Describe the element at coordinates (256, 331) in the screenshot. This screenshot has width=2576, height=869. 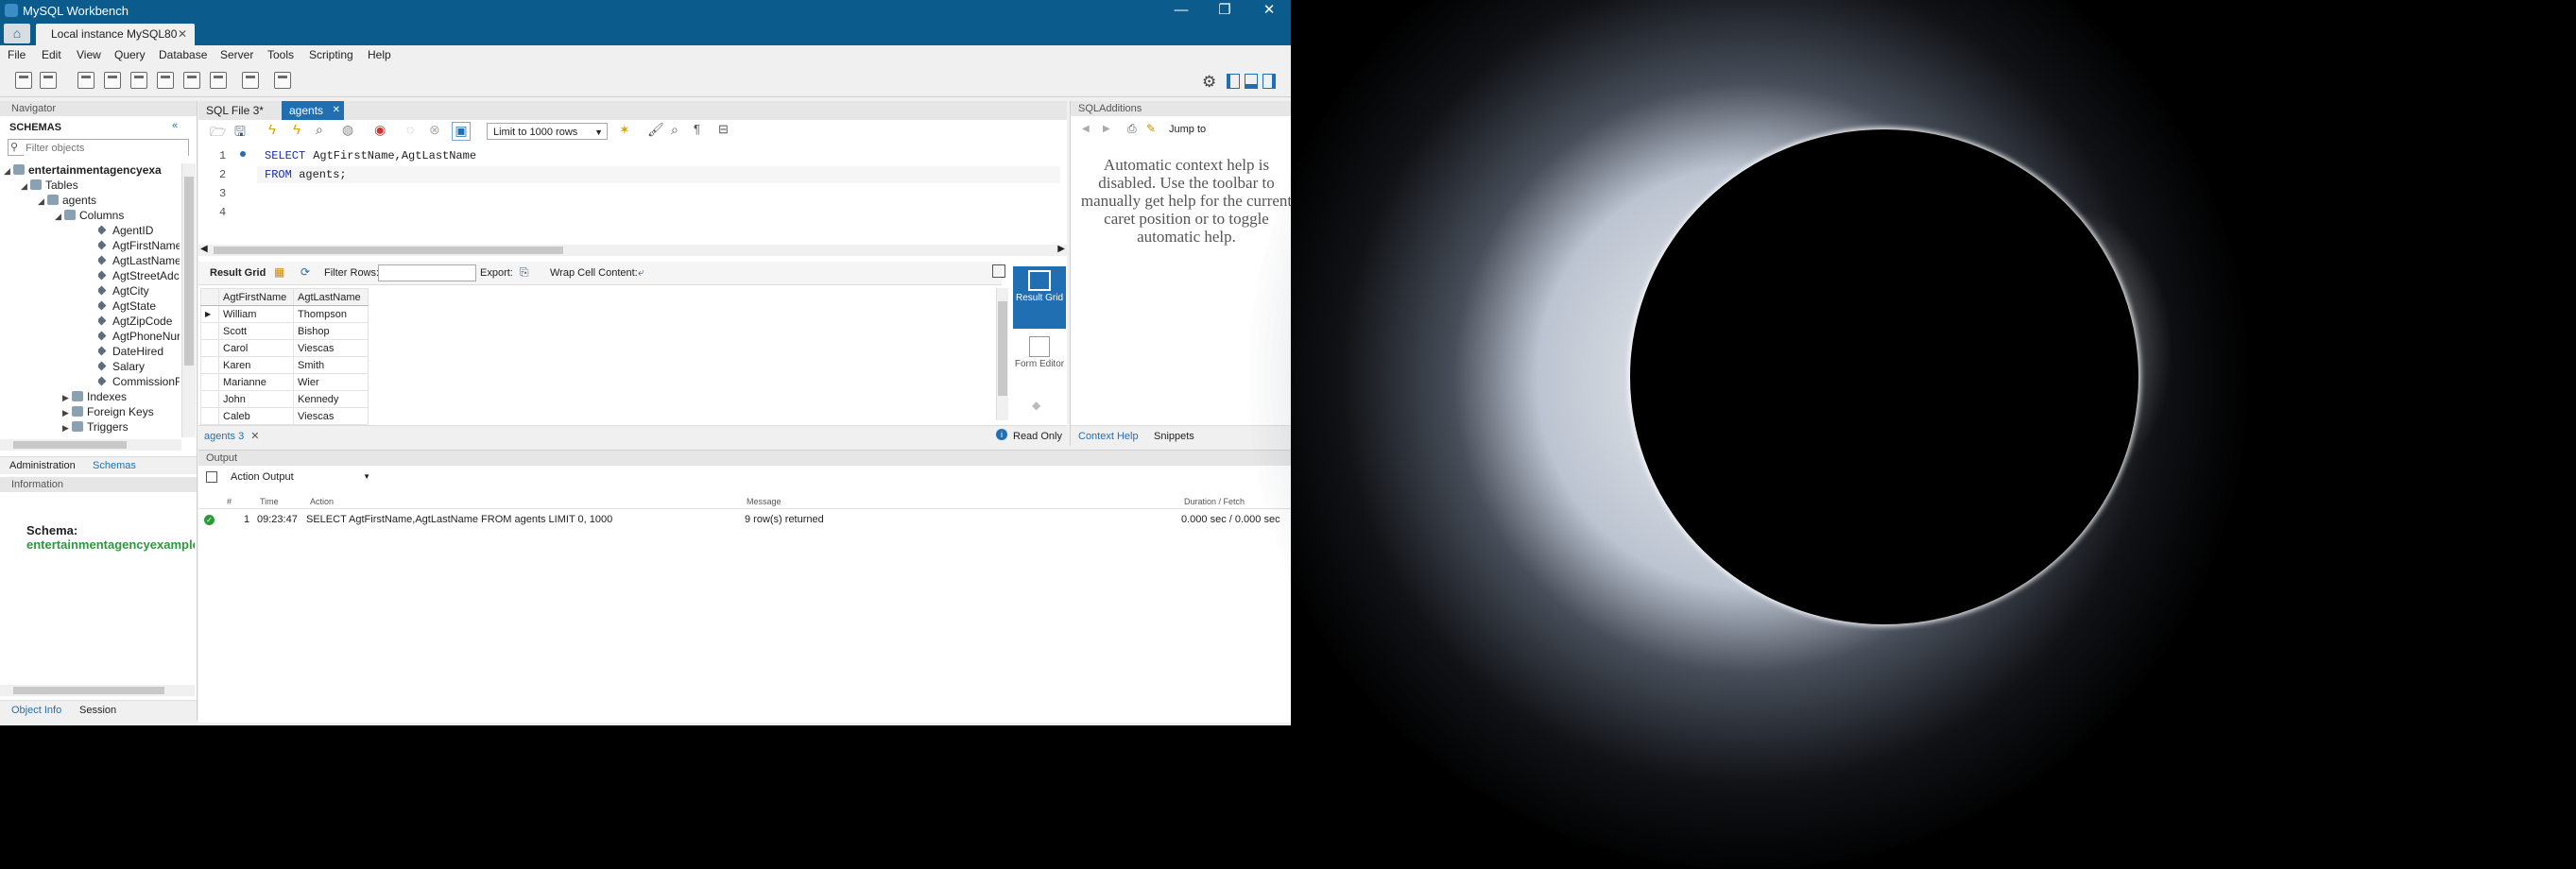
I see `grid-cell: Scott` at that location.